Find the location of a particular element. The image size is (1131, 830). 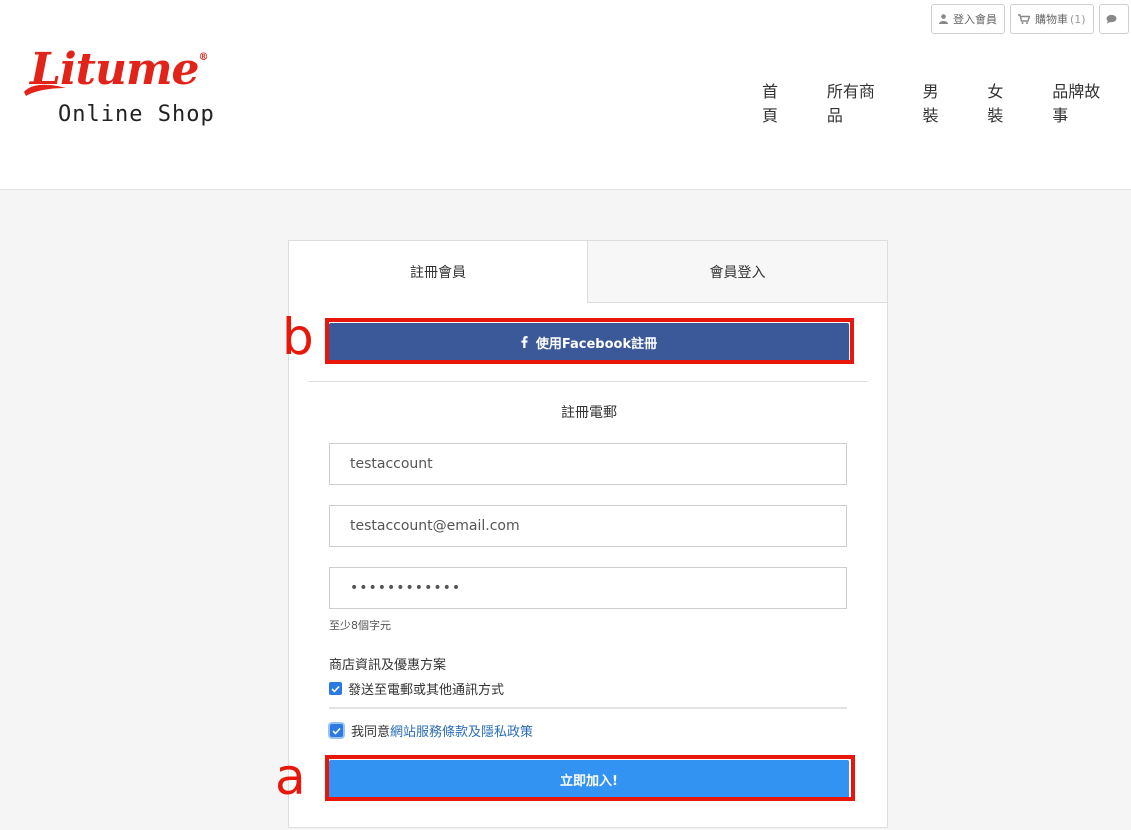

agree-prefix: 我同意 is located at coordinates (371, 732).